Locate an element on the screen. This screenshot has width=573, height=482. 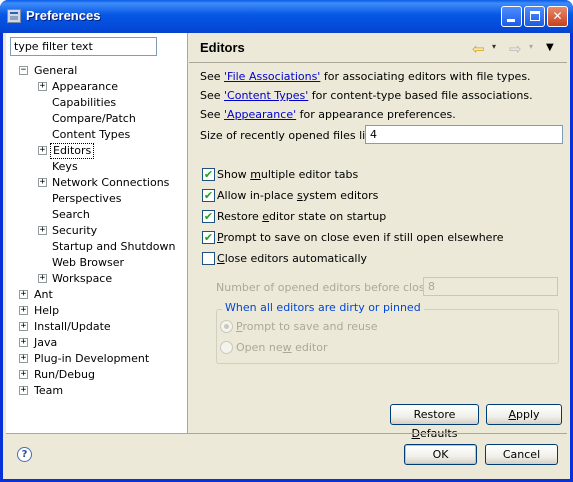
label-text: Open ne is located at coordinates (259, 347).